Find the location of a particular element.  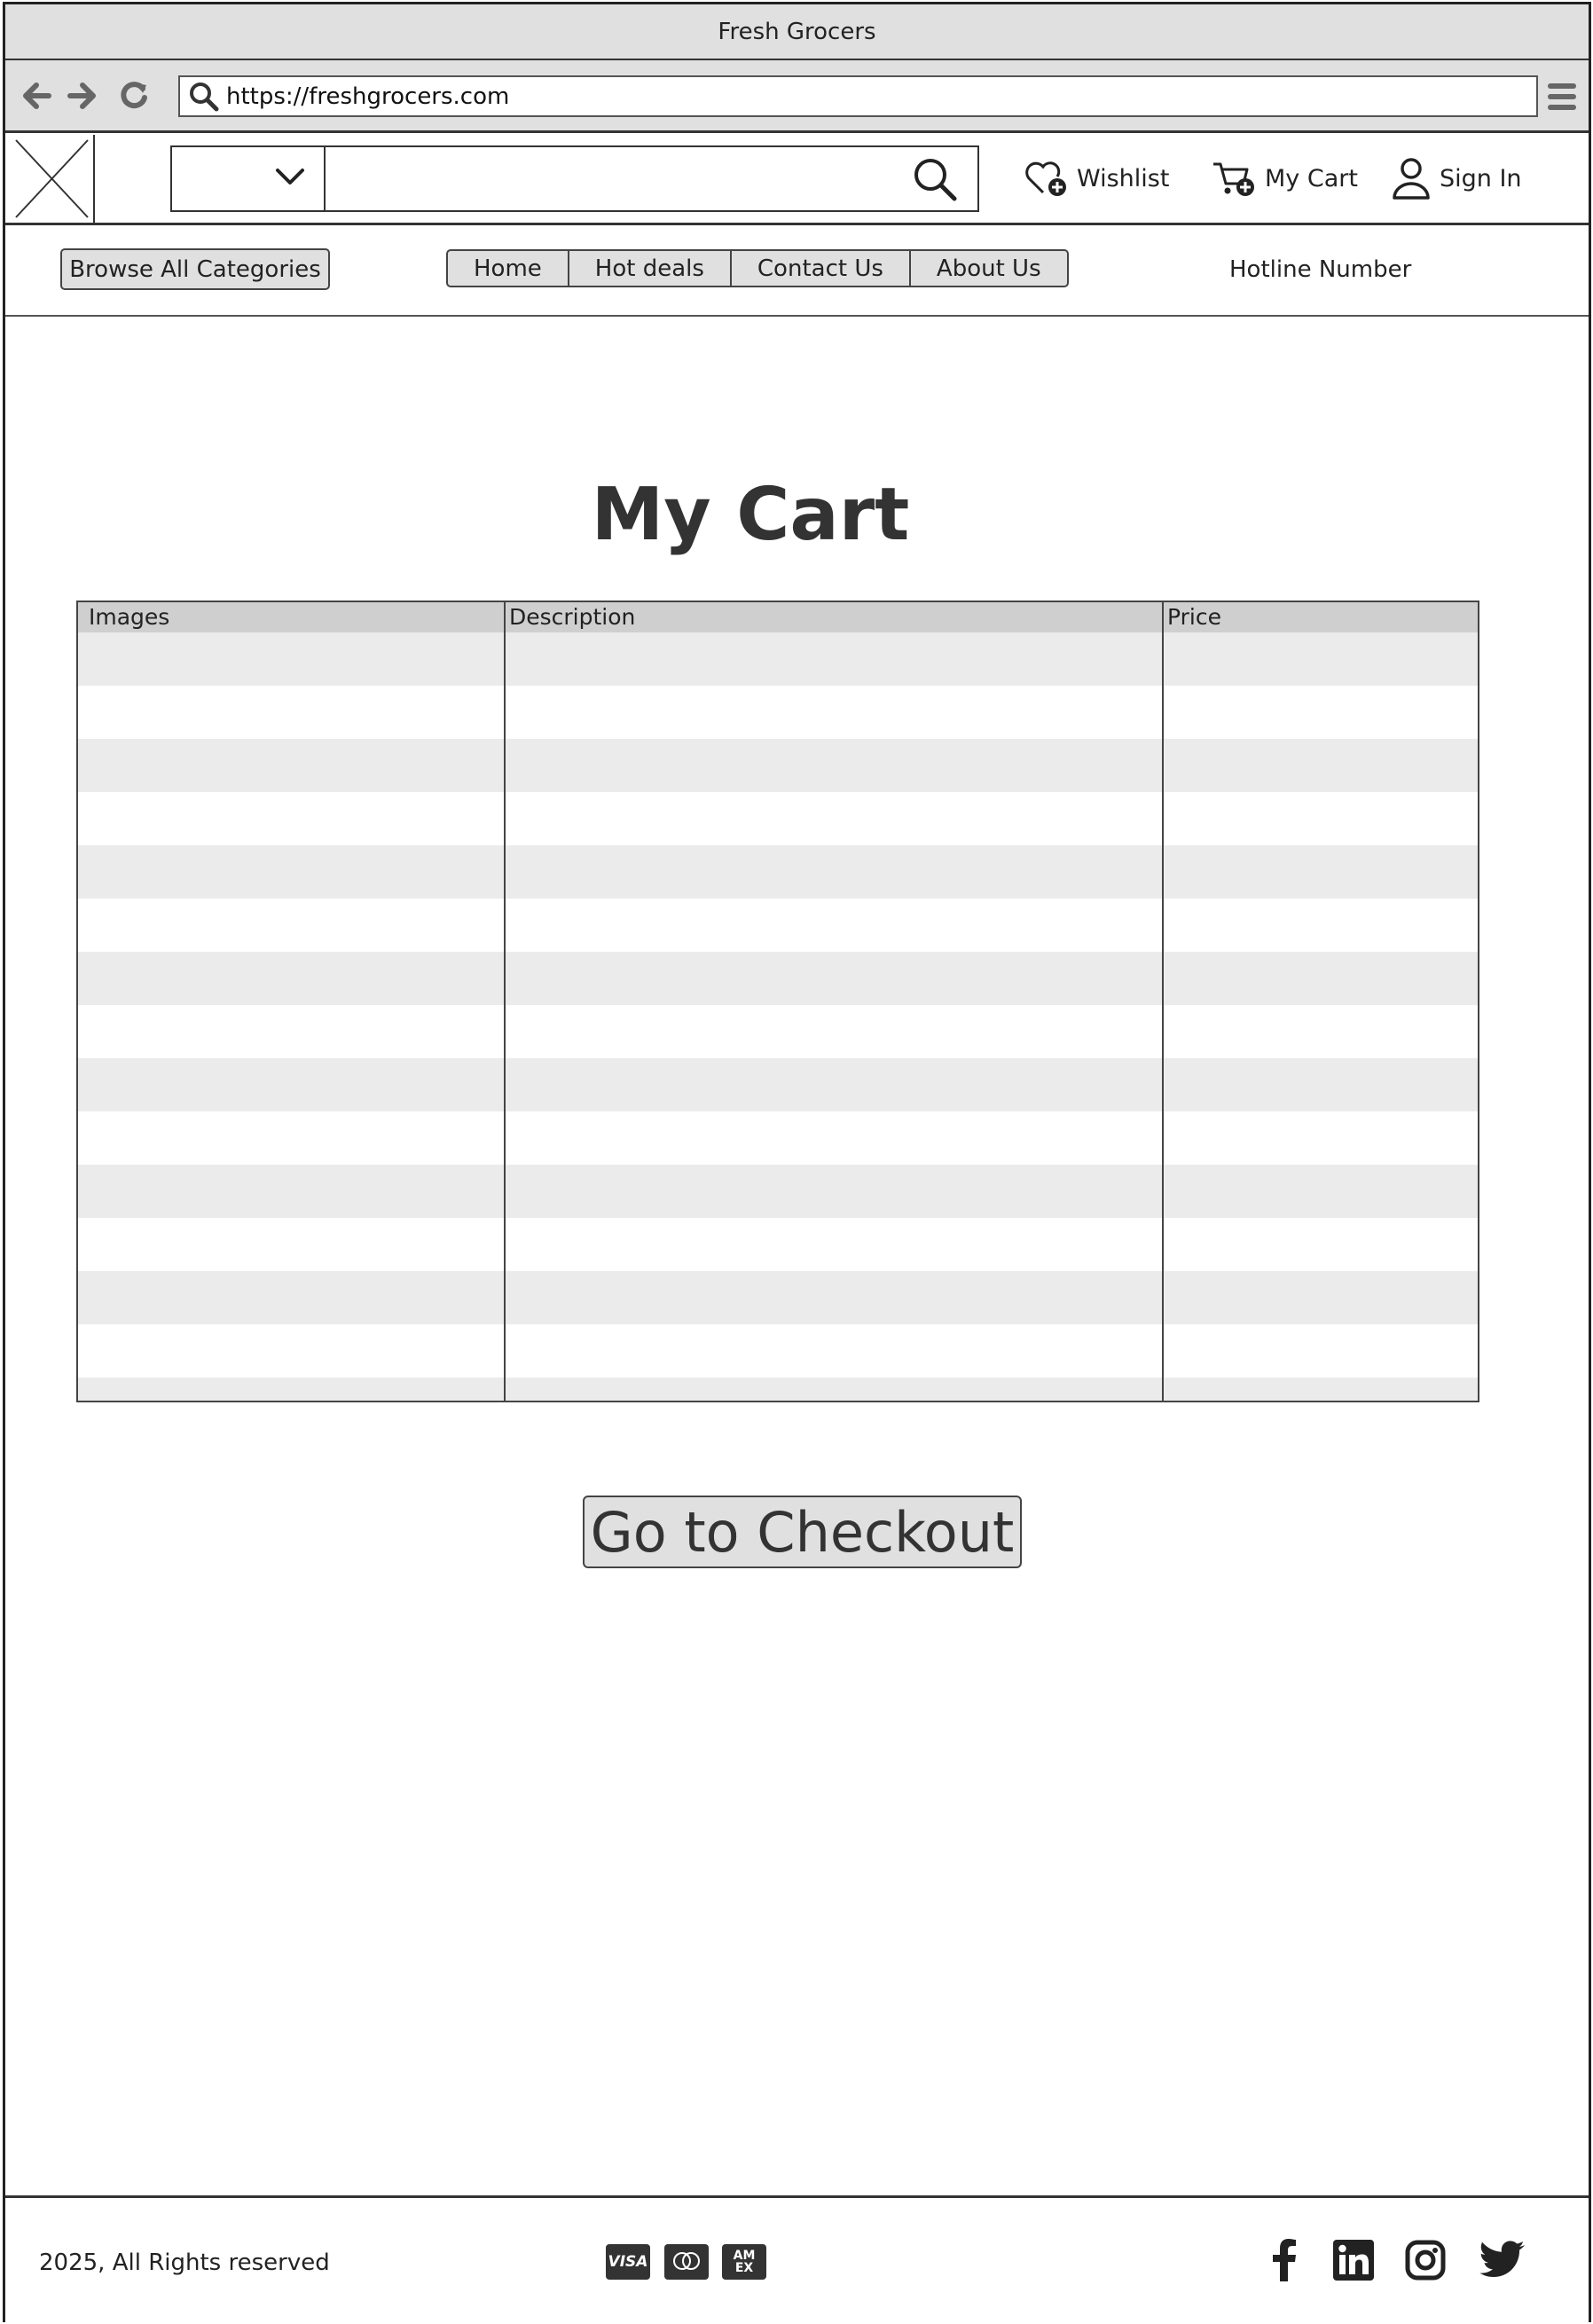

search-input is located at coordinates (651, 179).